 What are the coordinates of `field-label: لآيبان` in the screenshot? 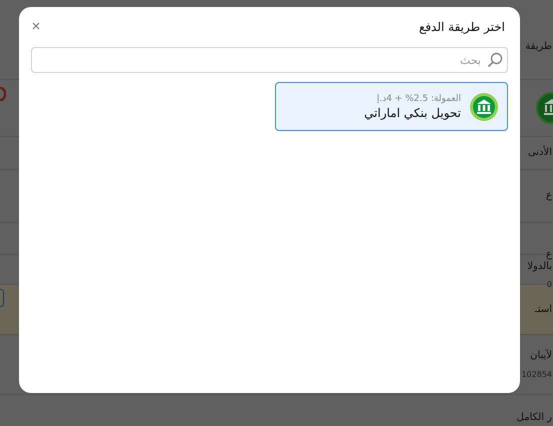 It's located at (541, 356).